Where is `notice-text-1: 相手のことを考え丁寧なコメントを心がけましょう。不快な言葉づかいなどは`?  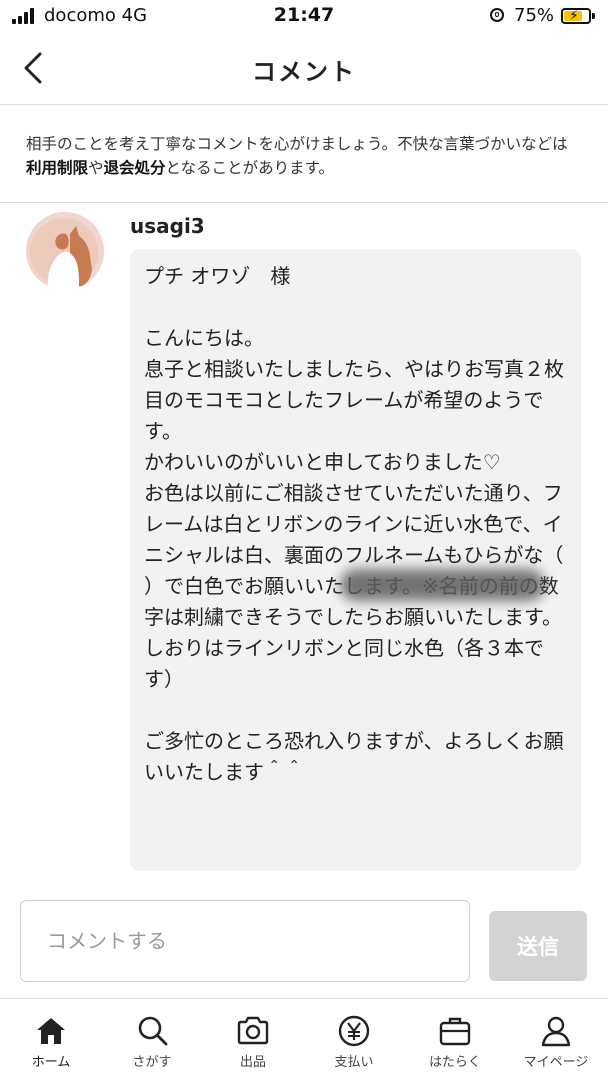 notice-text-1: 相手のことを考え丁寧なコメントを心がけましょう。不快な言葉づかいなどは is located at coordinates (297, 144).